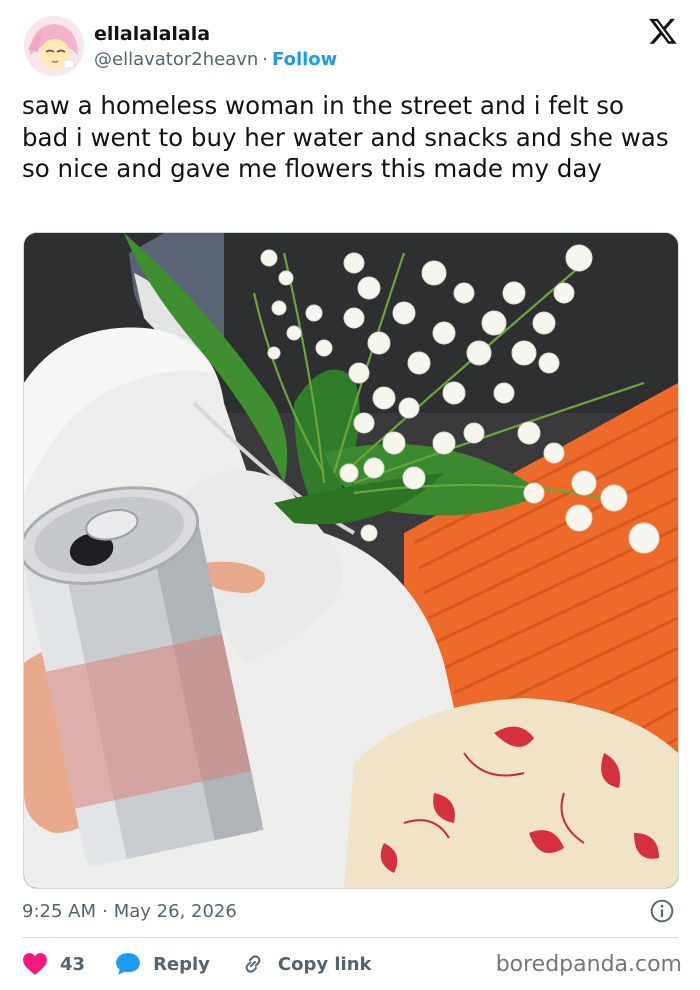  Describe the element at coordinates (588, 964) in the screenshot. I see `watermark: boredpanda.com` at that location.